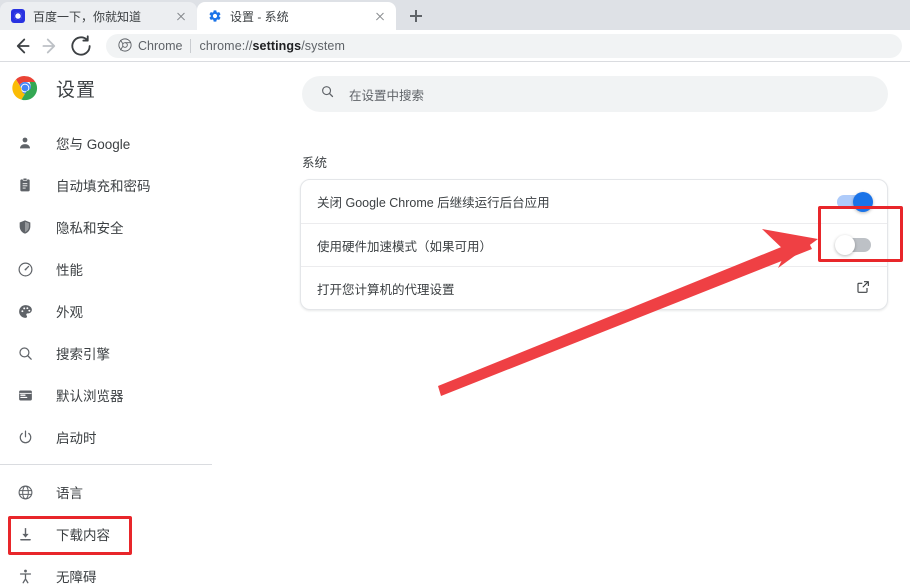 The image size is (910, 586). Describe the element at coordinates (25, 575) in the screenshot. I see `accessibility-icon` at that location.